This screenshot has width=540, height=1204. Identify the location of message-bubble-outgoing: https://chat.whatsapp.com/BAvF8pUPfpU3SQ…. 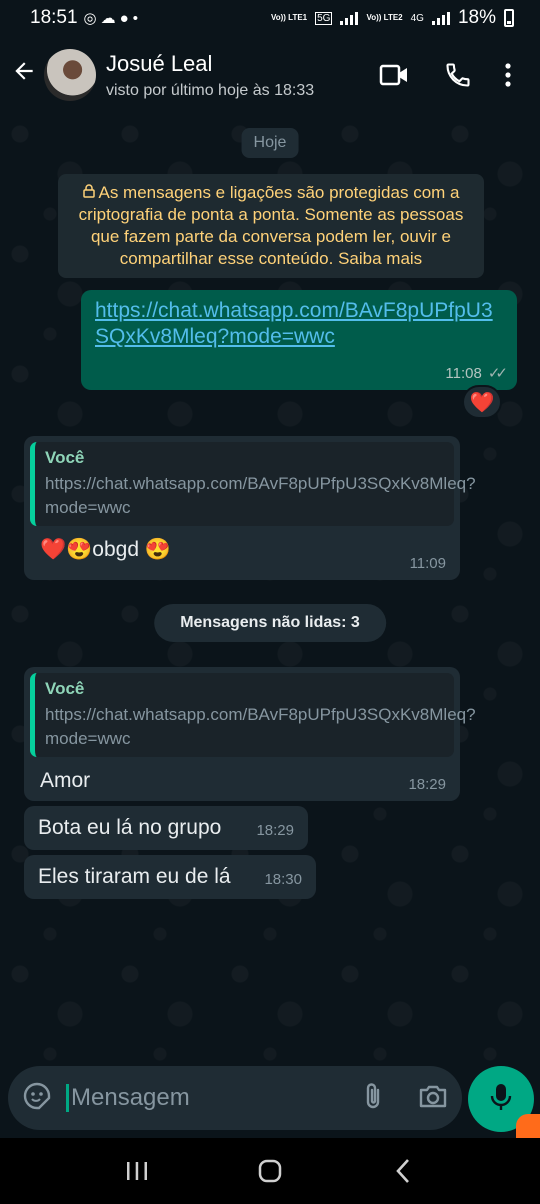
(299, 340).